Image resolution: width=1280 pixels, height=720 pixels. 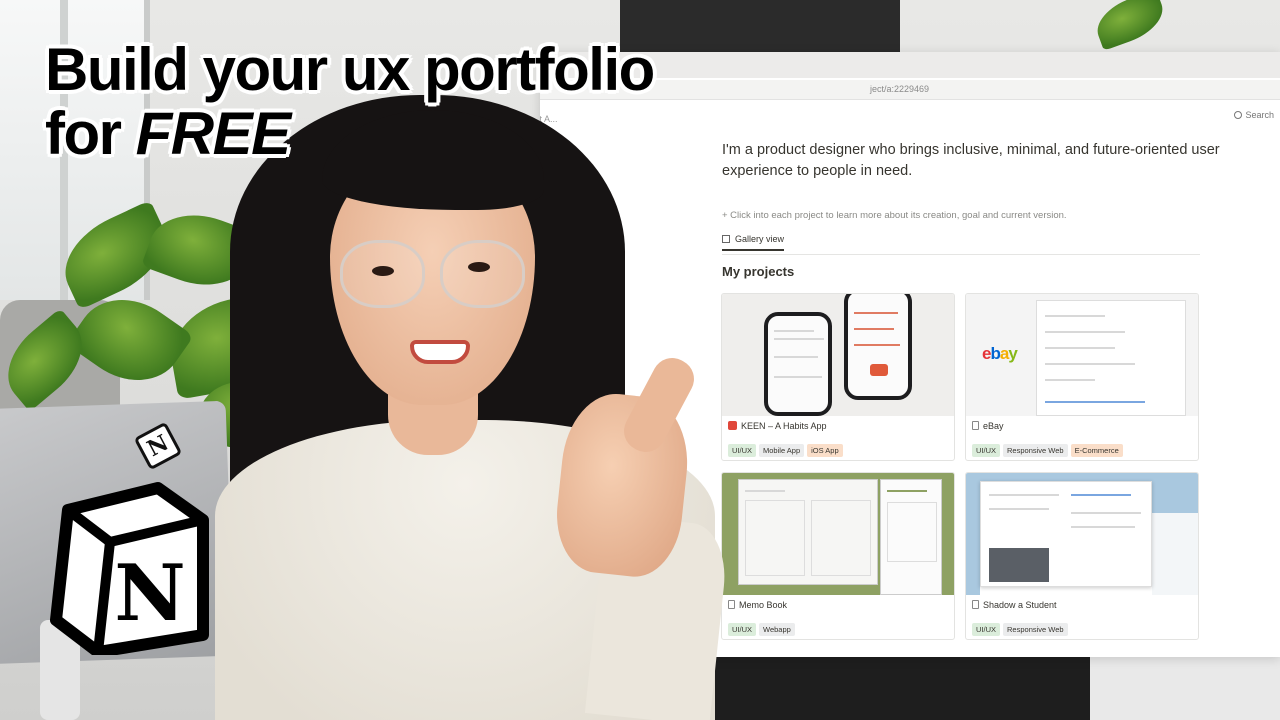 I want to click on headline-line-2: for FREE, so click(x=349, y=134).